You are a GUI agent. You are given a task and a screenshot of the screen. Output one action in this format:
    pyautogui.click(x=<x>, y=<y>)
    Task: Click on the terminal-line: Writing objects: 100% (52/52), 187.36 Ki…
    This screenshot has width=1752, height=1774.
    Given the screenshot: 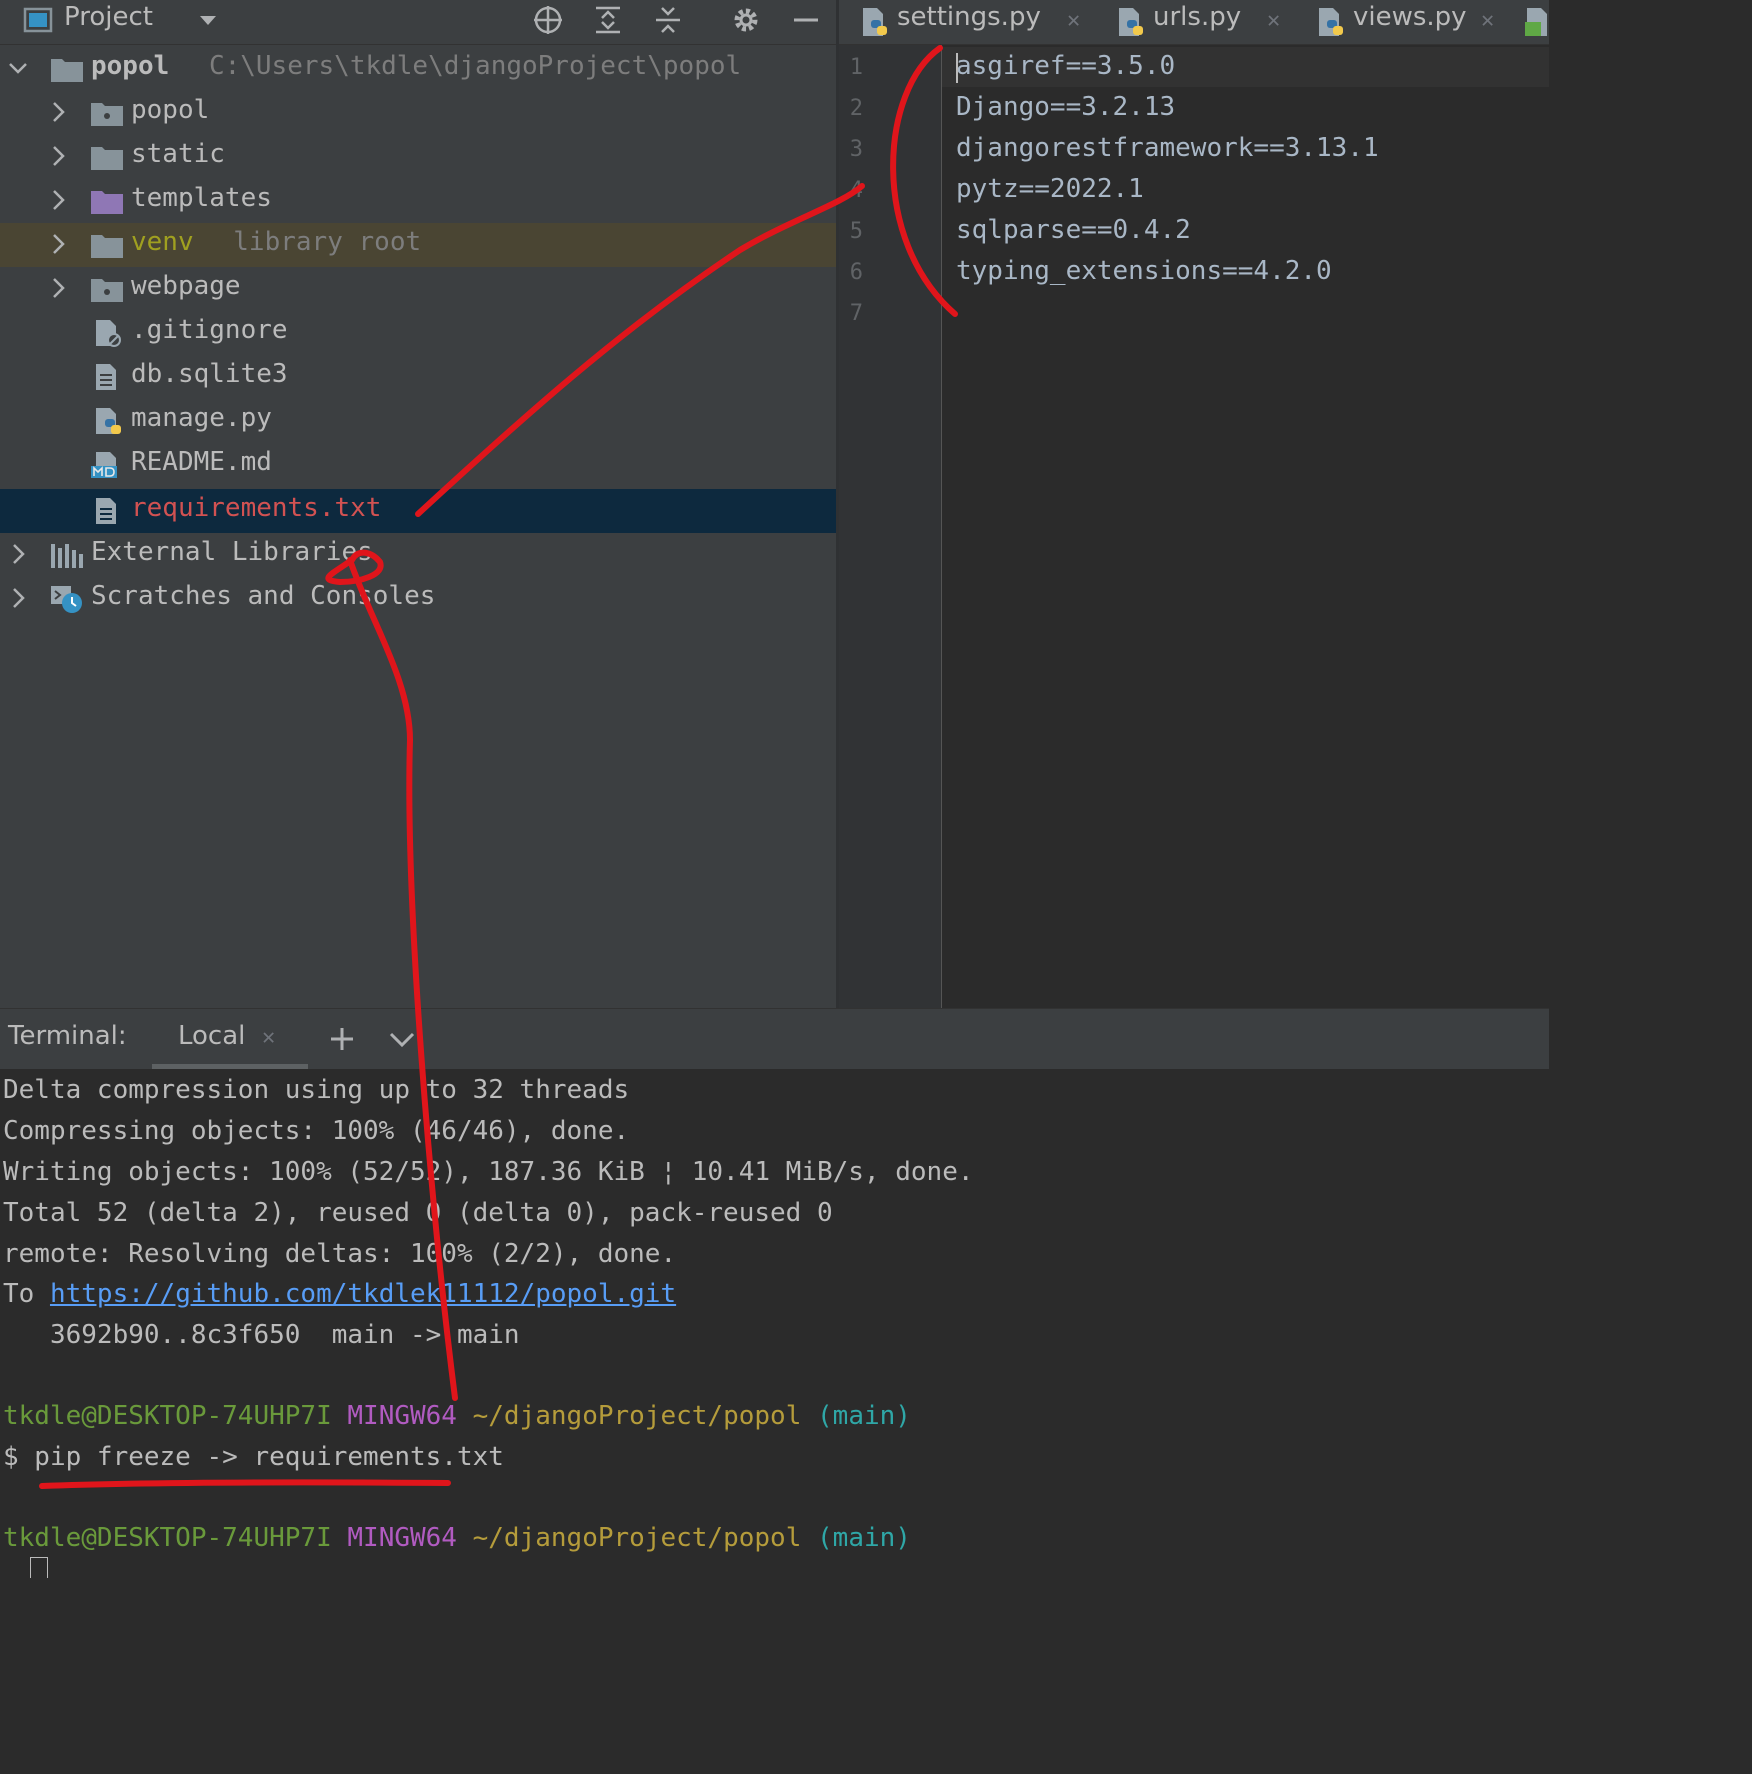 What is the action you would take?
    pyautogui.click(x=488, y=1172)
    